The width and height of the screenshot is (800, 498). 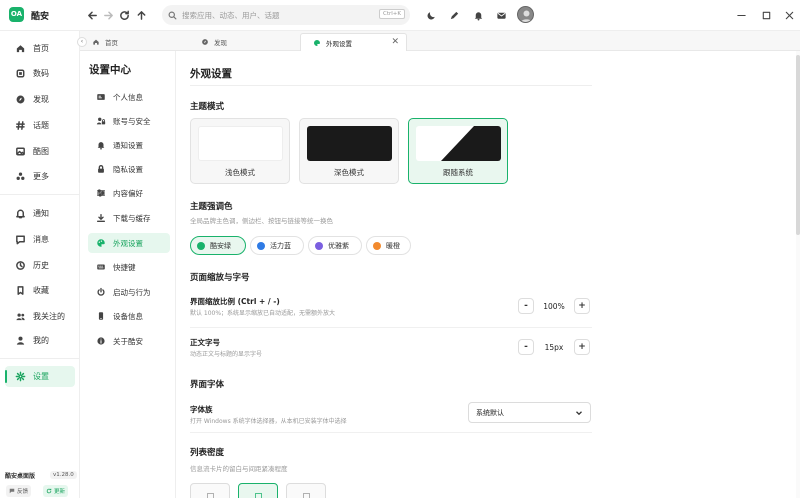 I want to click on settings-item-about: 关于酷安, so click(x=129, y=341).